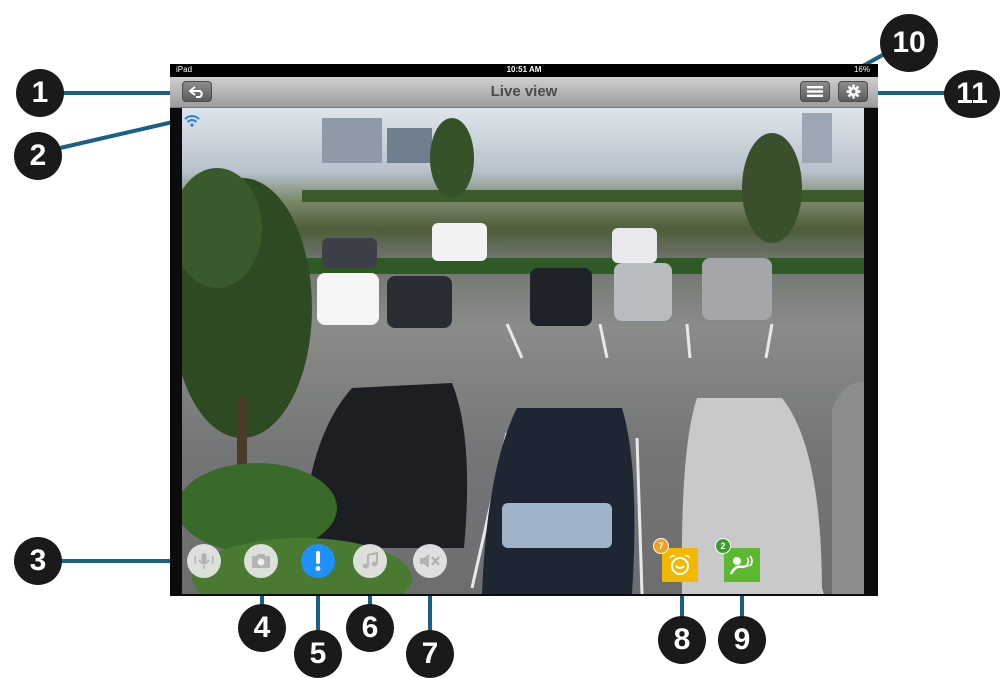 This screenshot has width=1000, height=678. What do you see at coordinates (682, 640) in the screenshot?
I see `callout-8: 8` at bounding box center [682, 640].